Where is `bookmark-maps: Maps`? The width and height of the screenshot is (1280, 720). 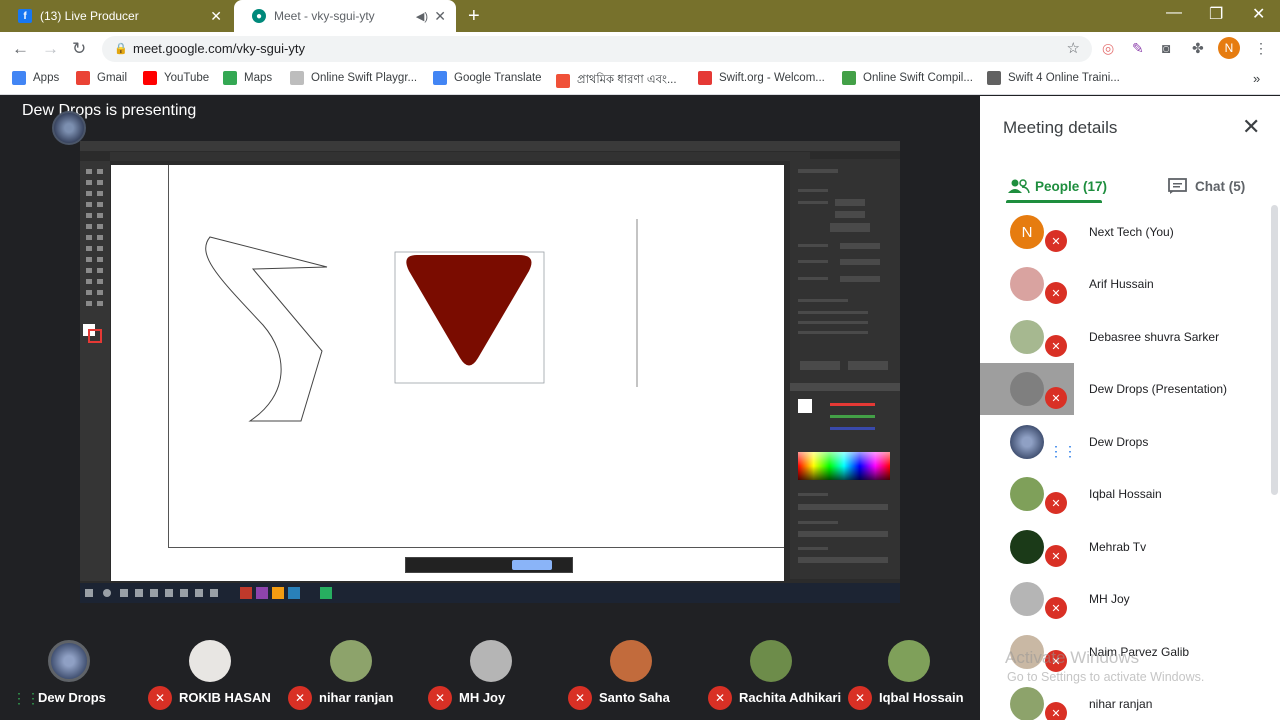
bookmark-maps: Maps is located at coordinates (247, 78).